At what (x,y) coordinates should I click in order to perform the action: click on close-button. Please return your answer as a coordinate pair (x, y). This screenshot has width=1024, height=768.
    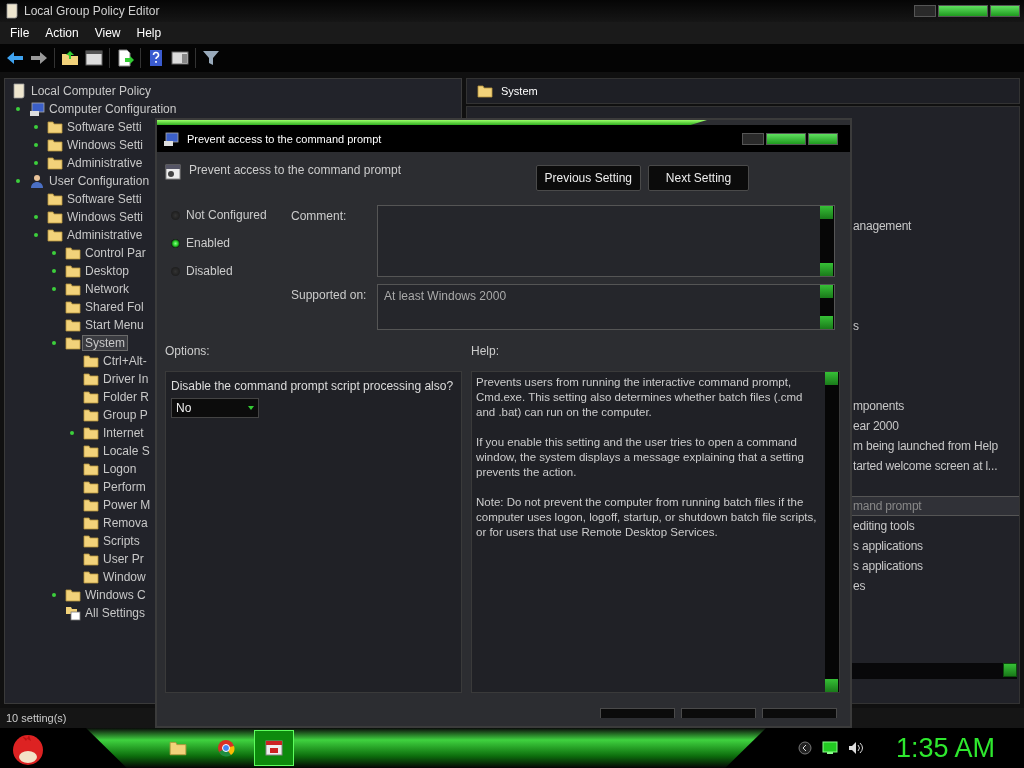
    Looking at the image, I should click on (823, 138).